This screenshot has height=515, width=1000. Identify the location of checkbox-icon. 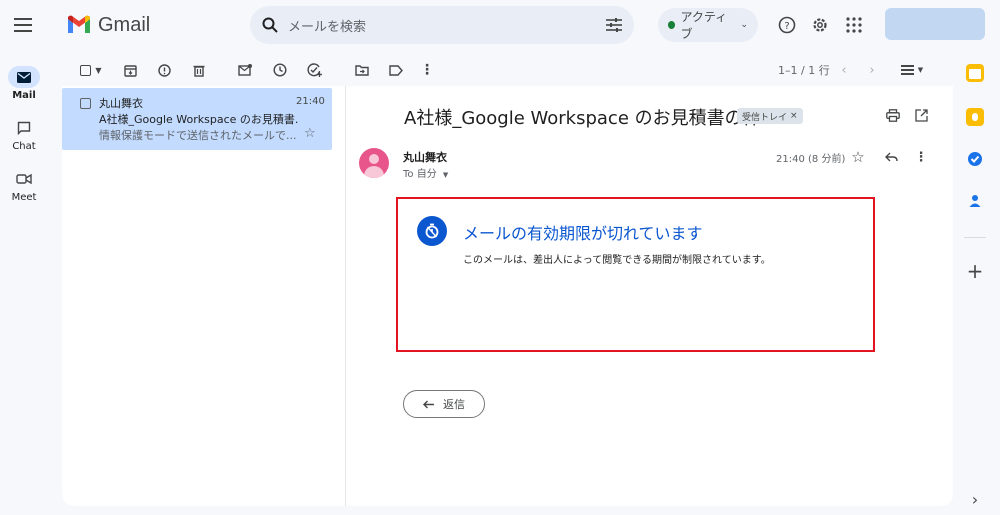
(86, 70).